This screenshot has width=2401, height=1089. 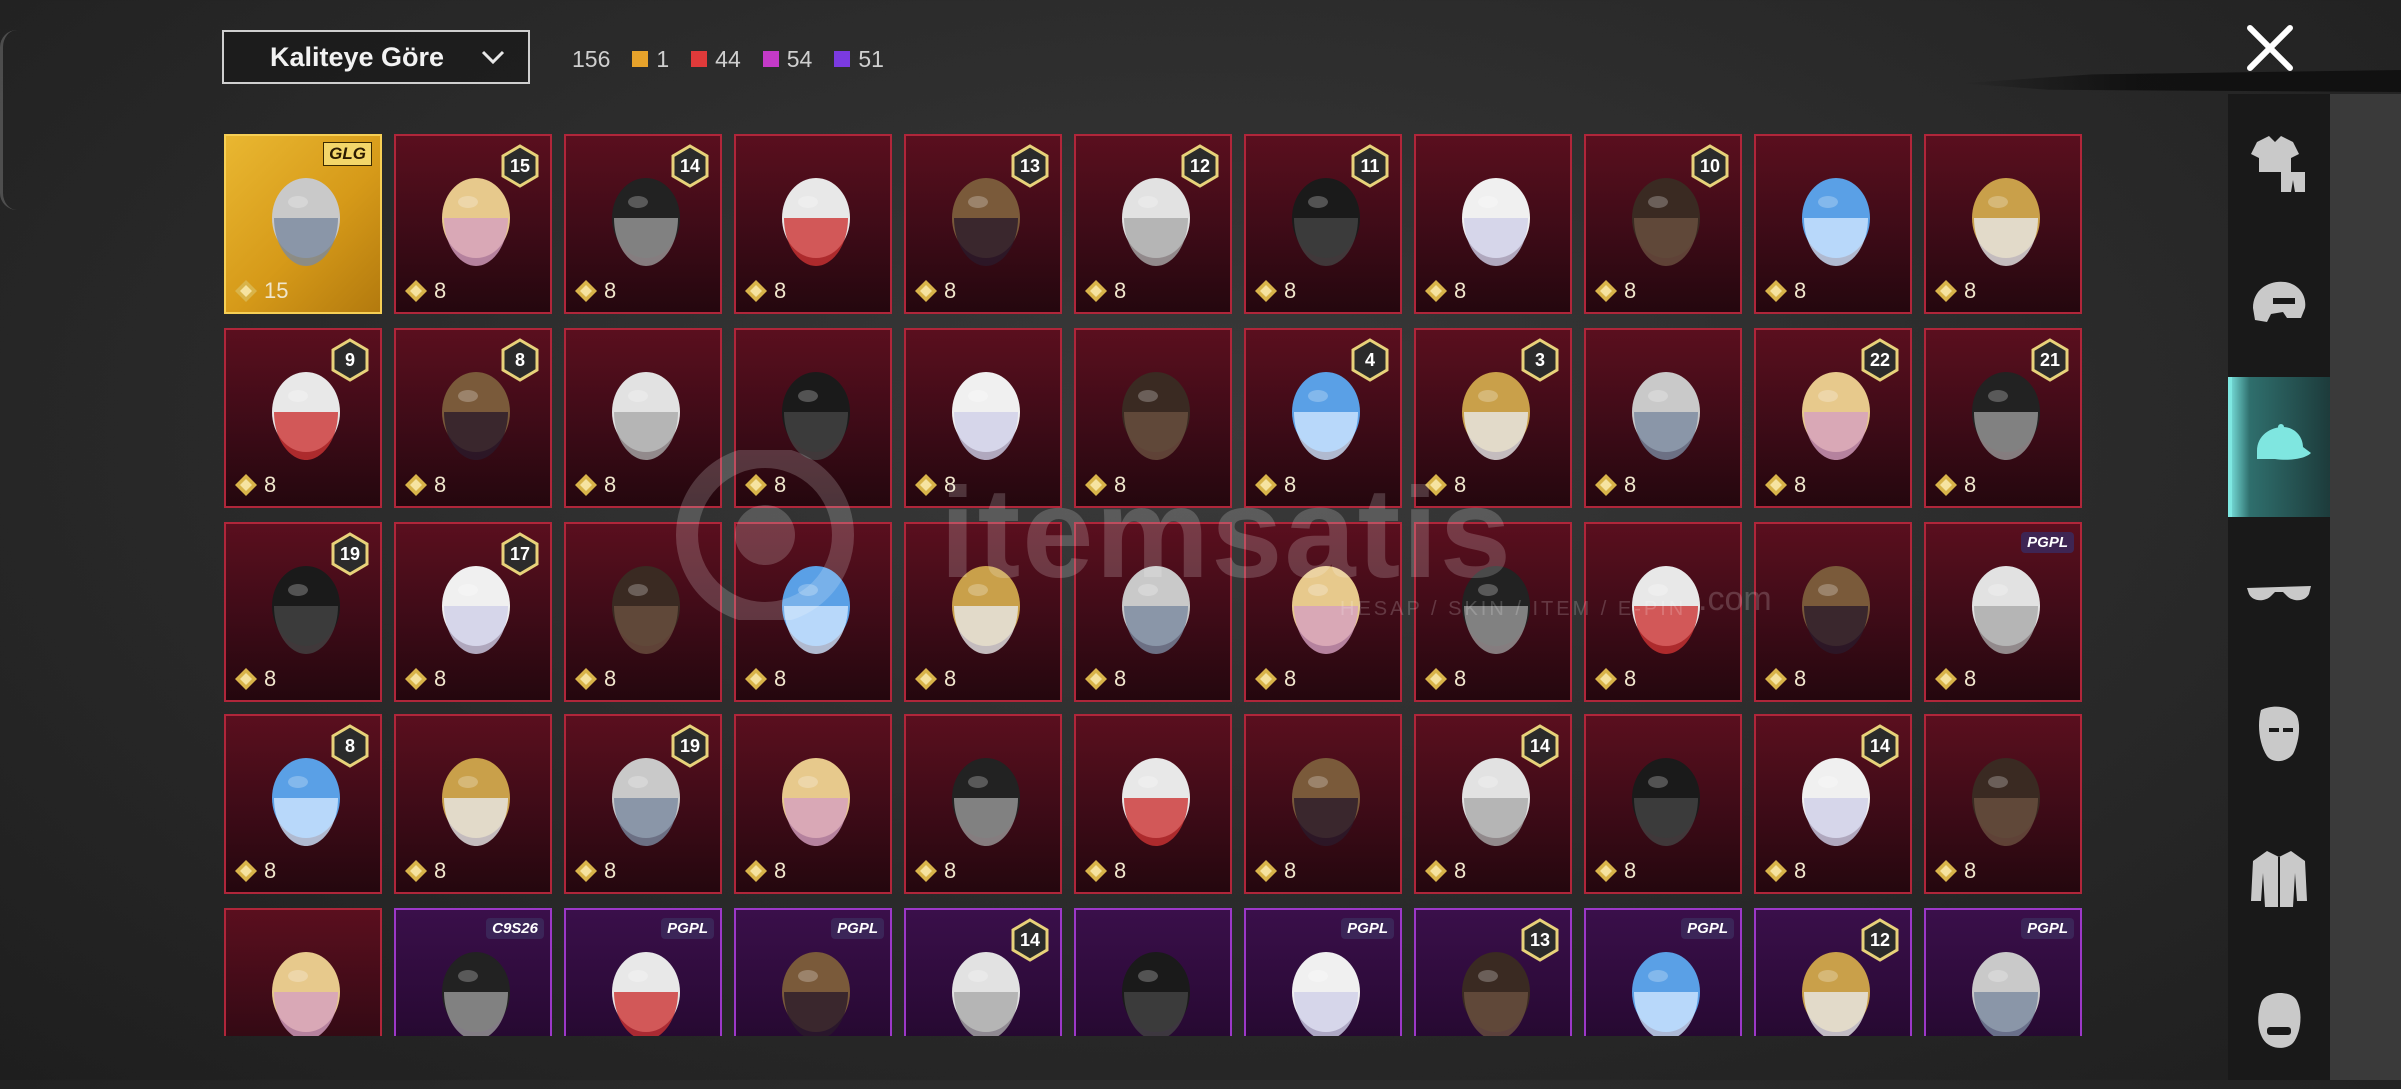 I want to click on item-row: 8 8 8 8 19 8 8 8 8 8 14 8 8 14 8, so click(x=1153, y=804).